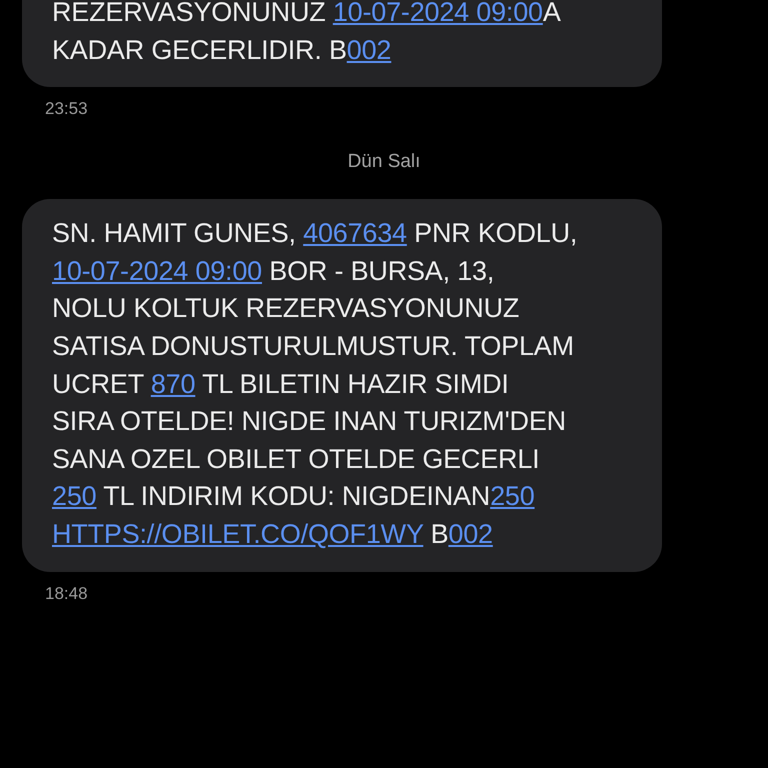  I want to click on message-time: 23:53, so click(66, 109).